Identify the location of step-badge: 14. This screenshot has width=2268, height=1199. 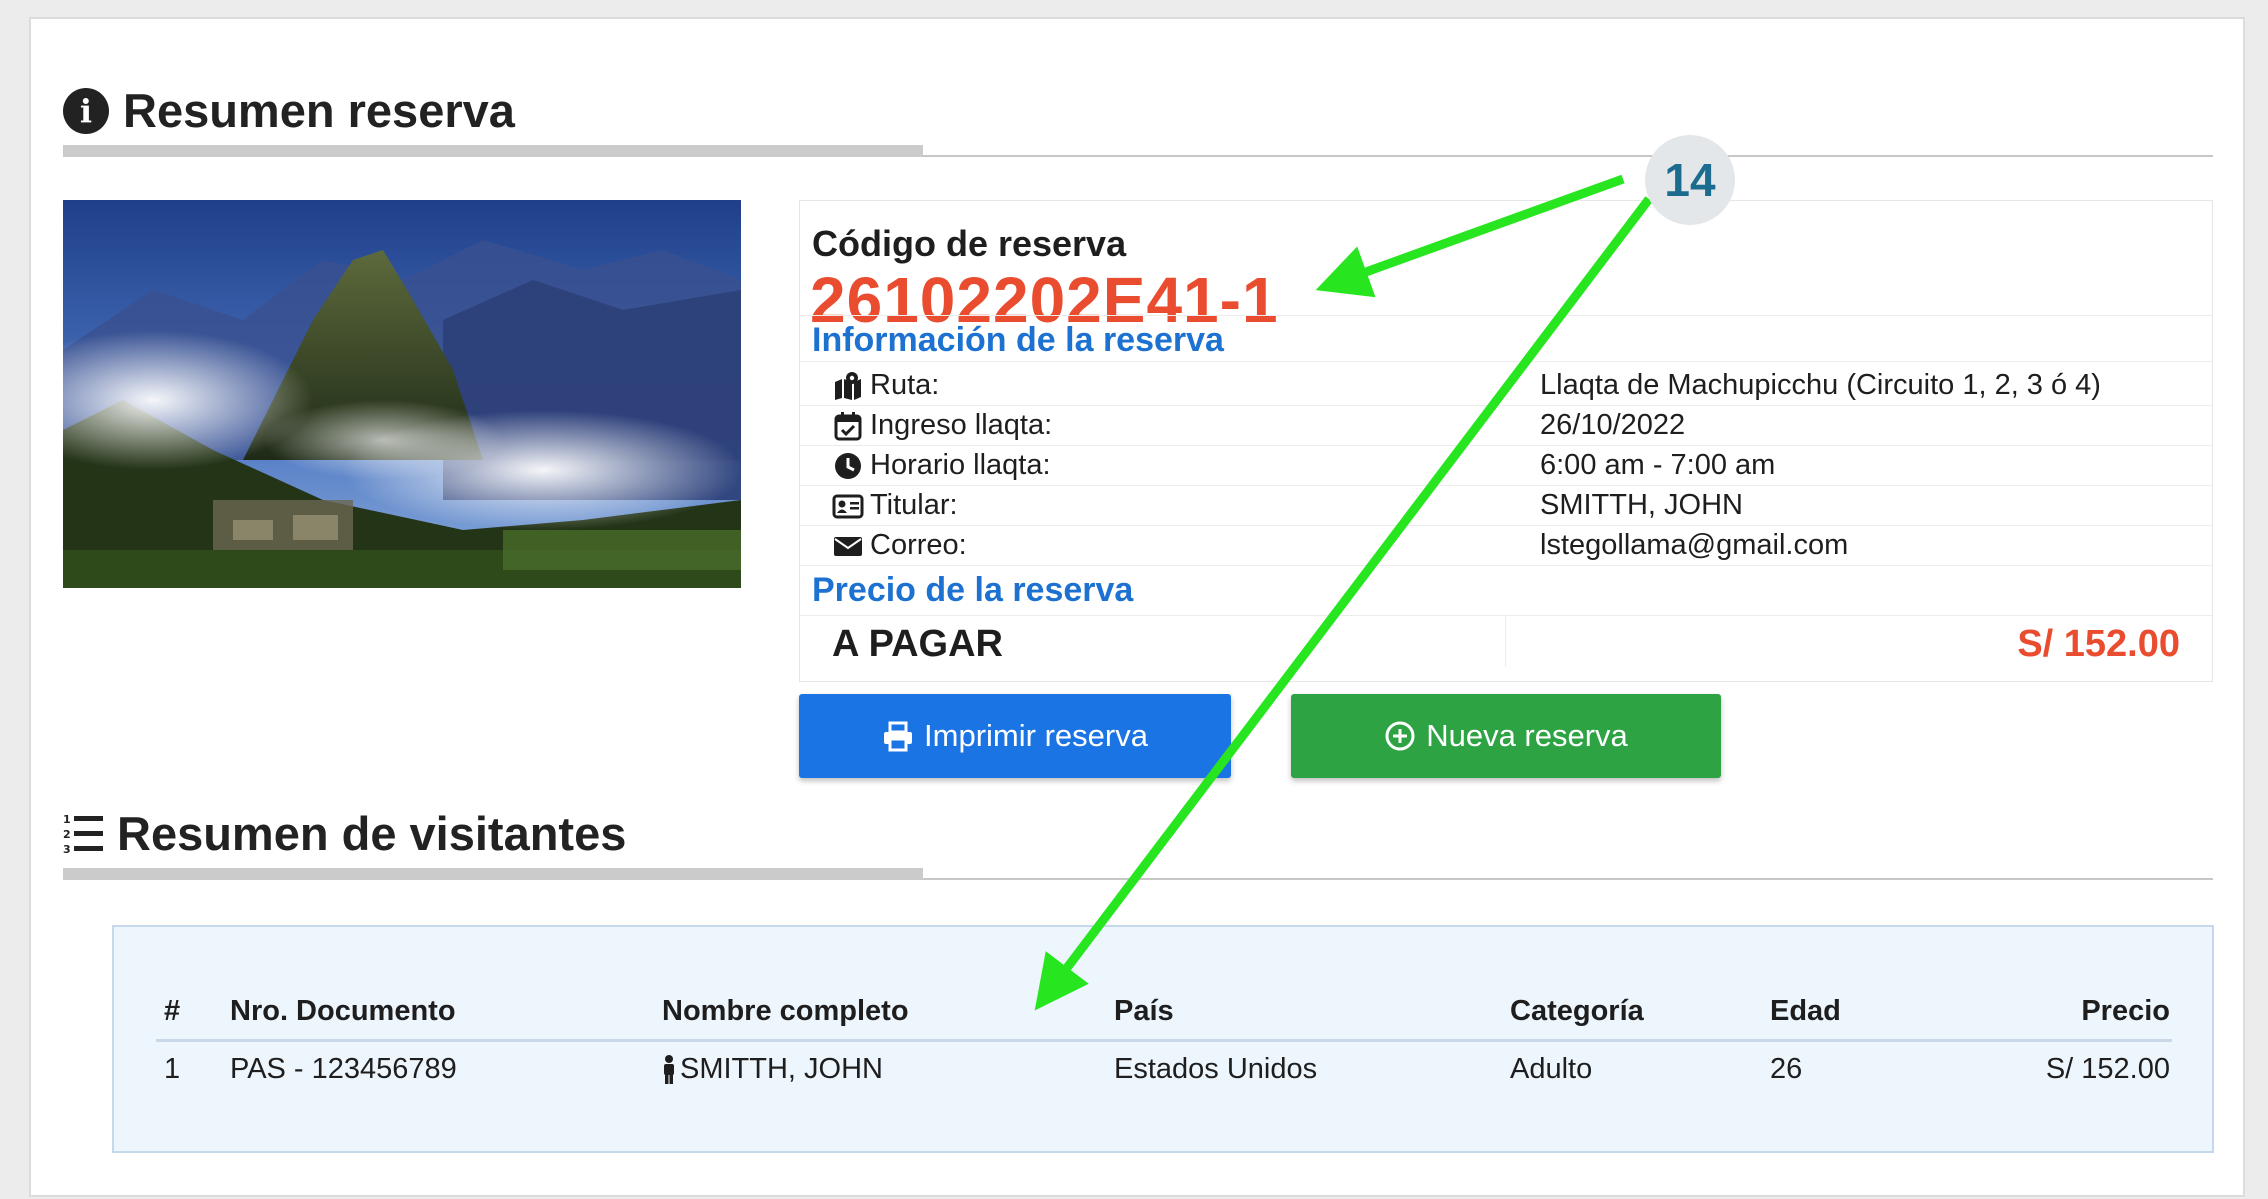
(1690, 180).